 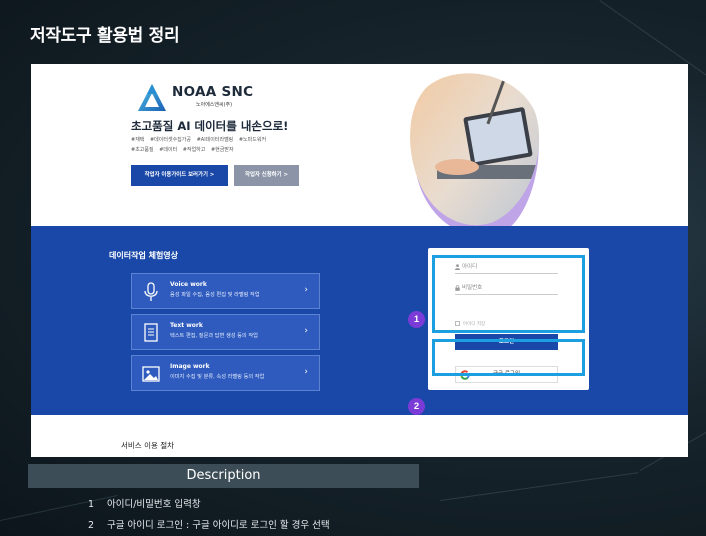 I want to click on hero-headline: 초고품질 AI 데이터를 내손으로!, so click(x=210, y=126).